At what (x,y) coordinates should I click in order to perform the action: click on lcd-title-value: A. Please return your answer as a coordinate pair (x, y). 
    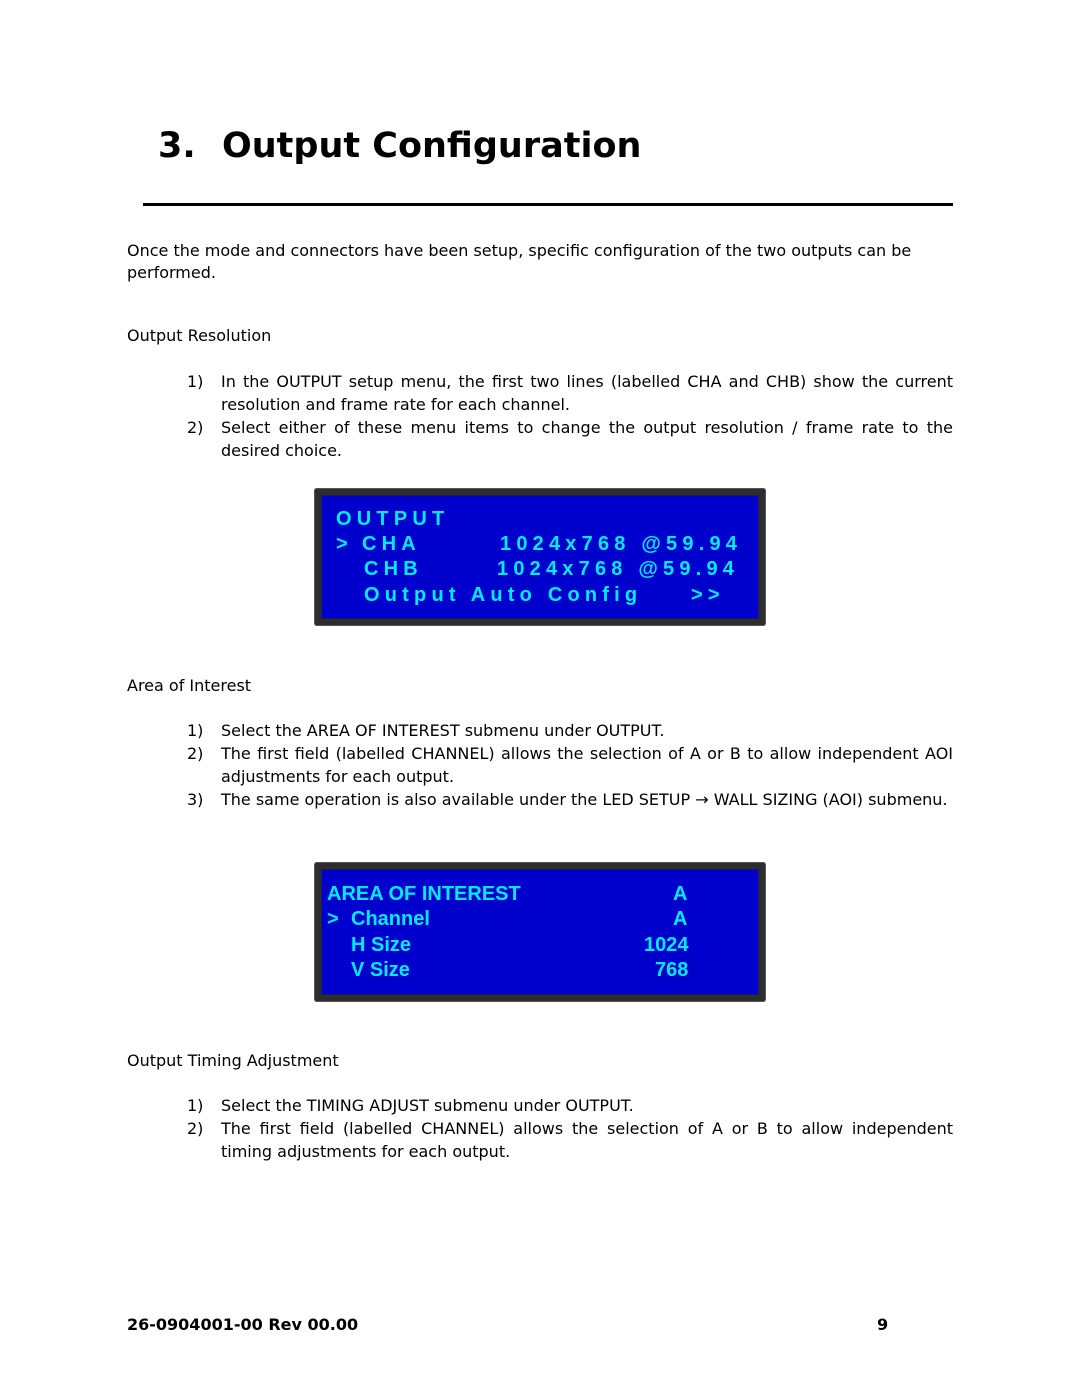
    Looking at the image, I should click on (680, 894).